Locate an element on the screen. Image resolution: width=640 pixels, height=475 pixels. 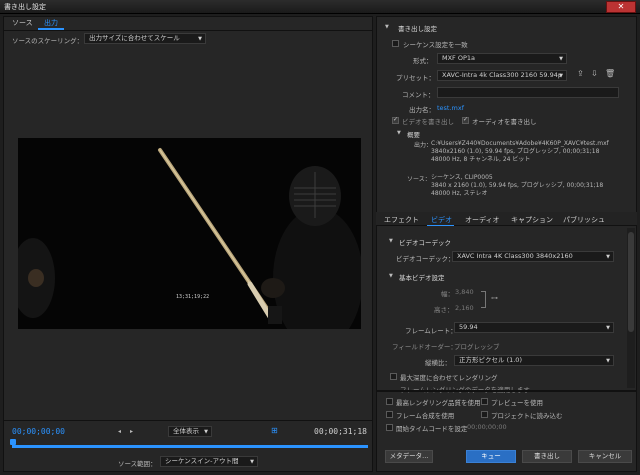
overlay-timecode: 13;31;19;22 is located at coordinates (193, 297).